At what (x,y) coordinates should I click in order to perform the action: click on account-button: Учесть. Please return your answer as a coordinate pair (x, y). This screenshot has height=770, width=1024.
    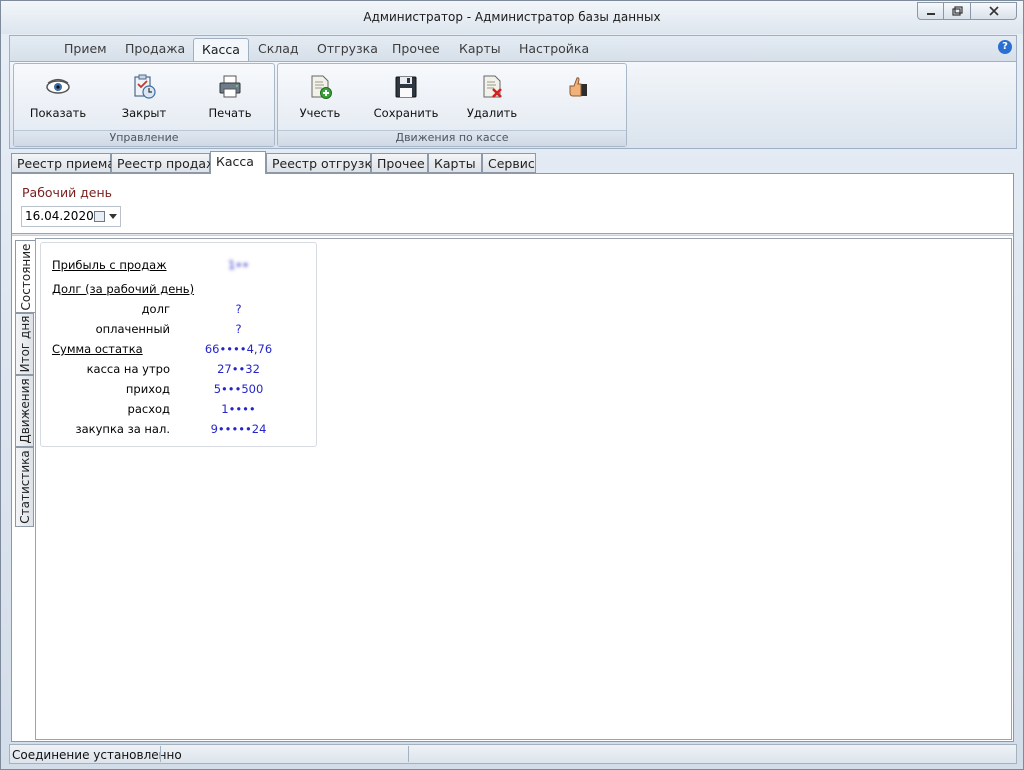
    Looking at the image, I should click on (320, 97).